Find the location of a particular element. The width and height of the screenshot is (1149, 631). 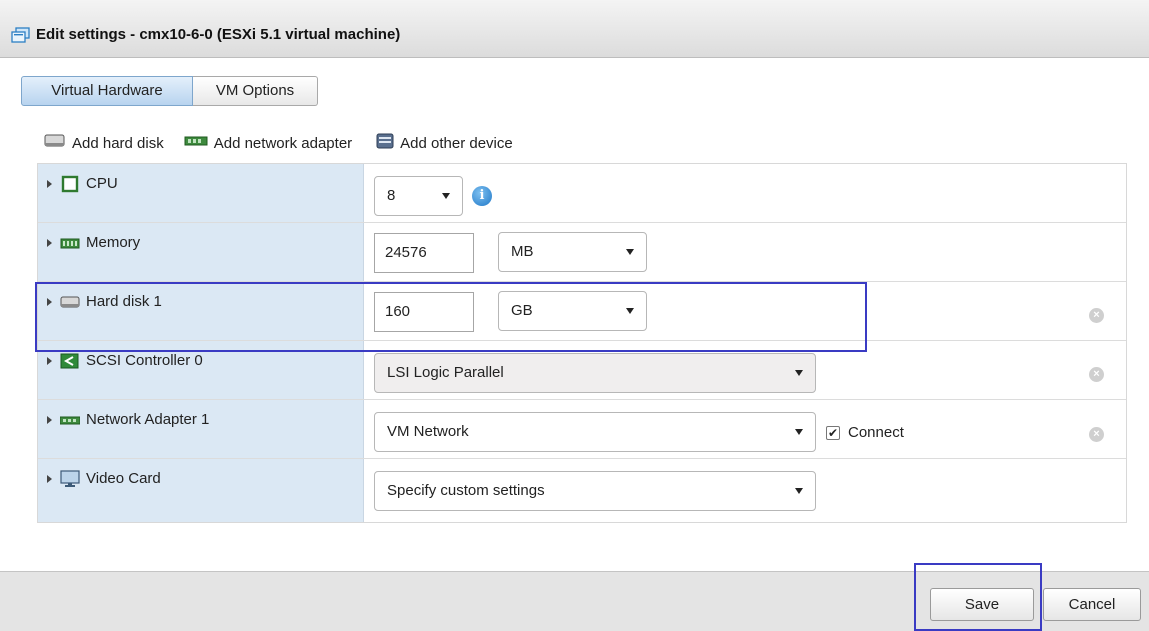

device-label-cell: Video Card is located at coordinates (201, 490).